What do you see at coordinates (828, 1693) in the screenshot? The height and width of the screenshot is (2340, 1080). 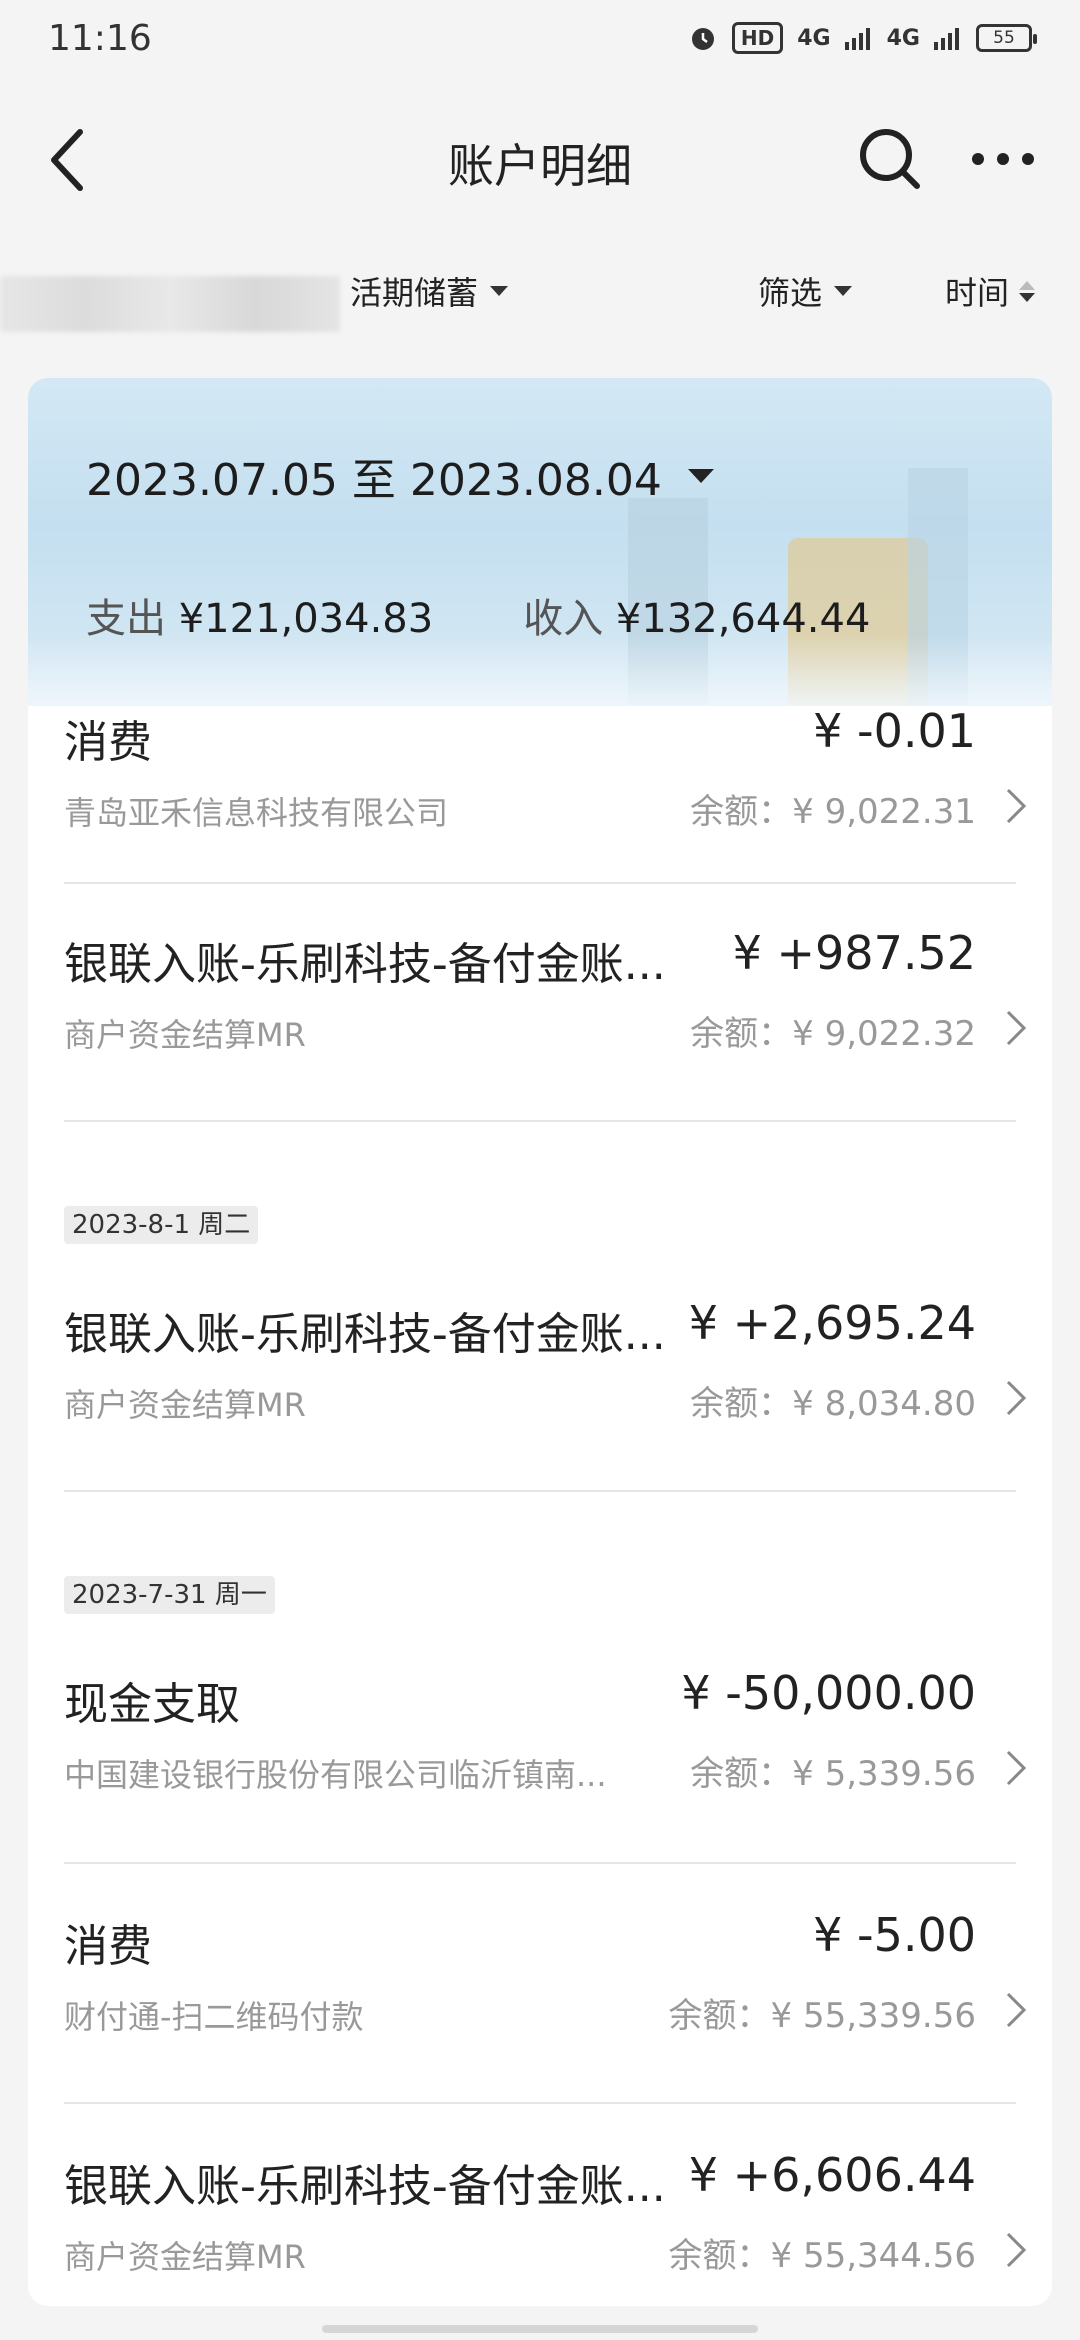 I see `transaction-amount: ¥ -50,000.00` at bounding box center [828, 1693].